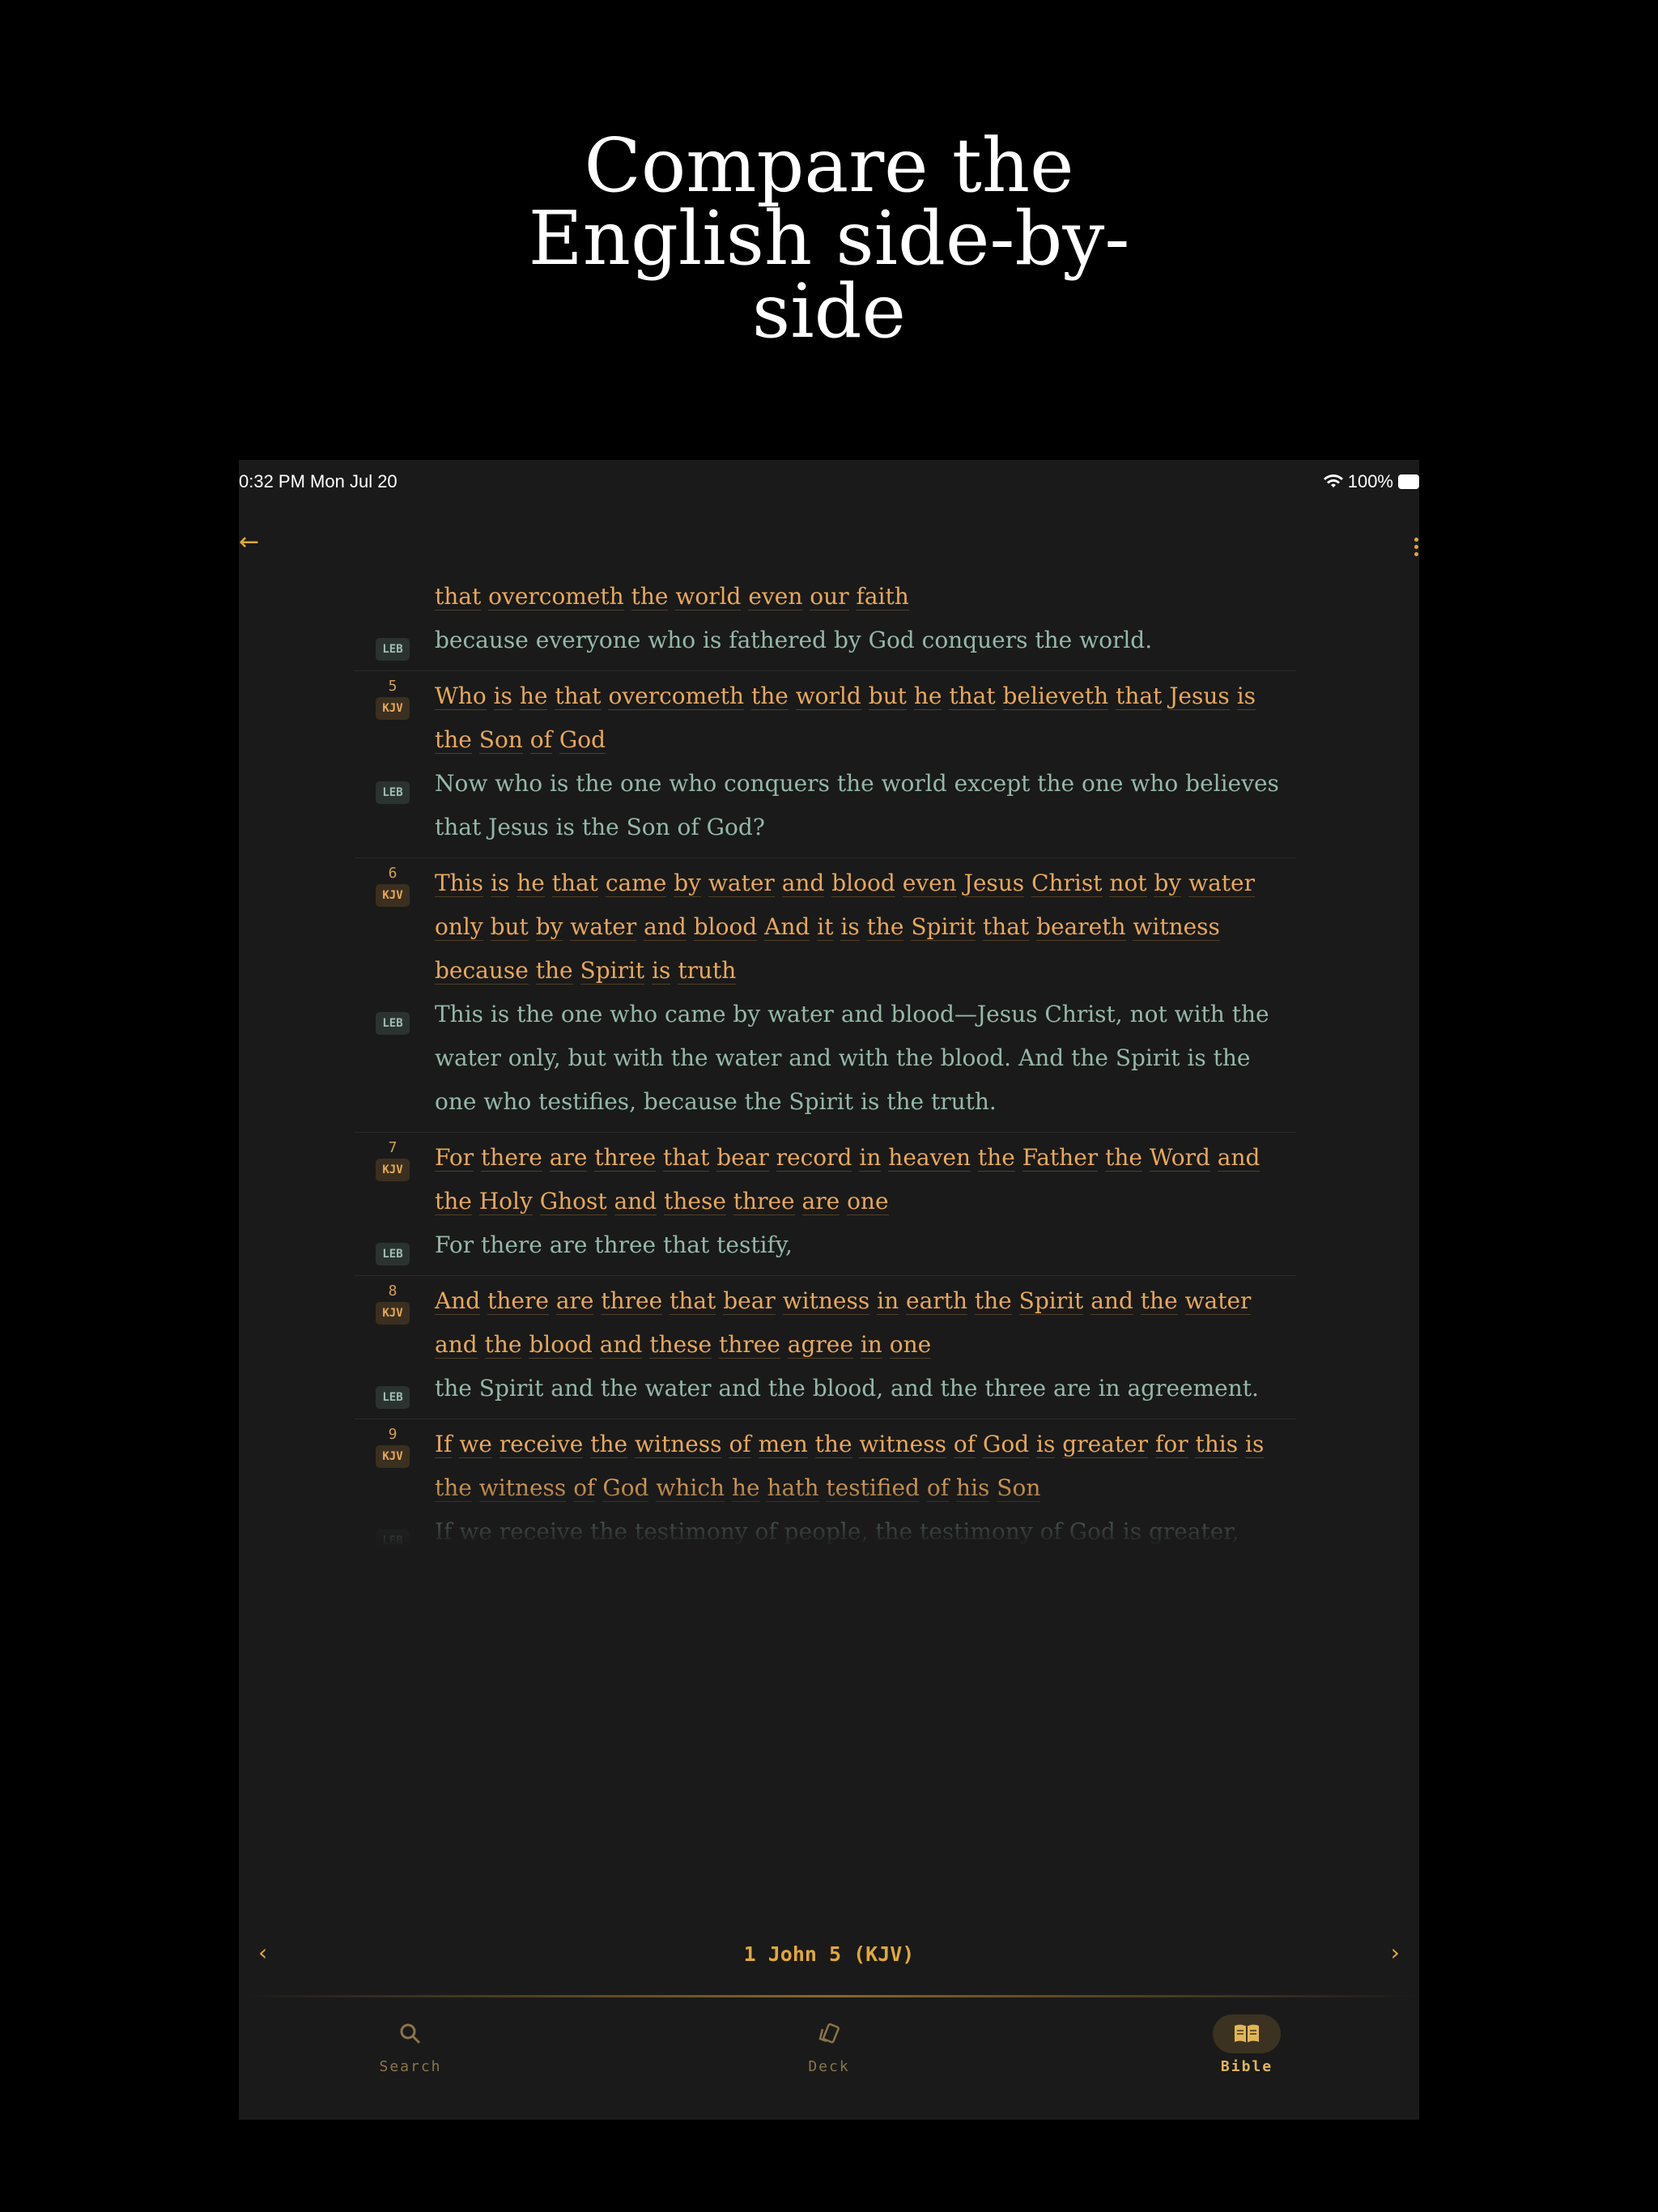 The image size is (1658, 2212). What do you see at coordinates (829, 597) in the screenshot?
I see `kjv-word: our` at bounding box center [829, 597].